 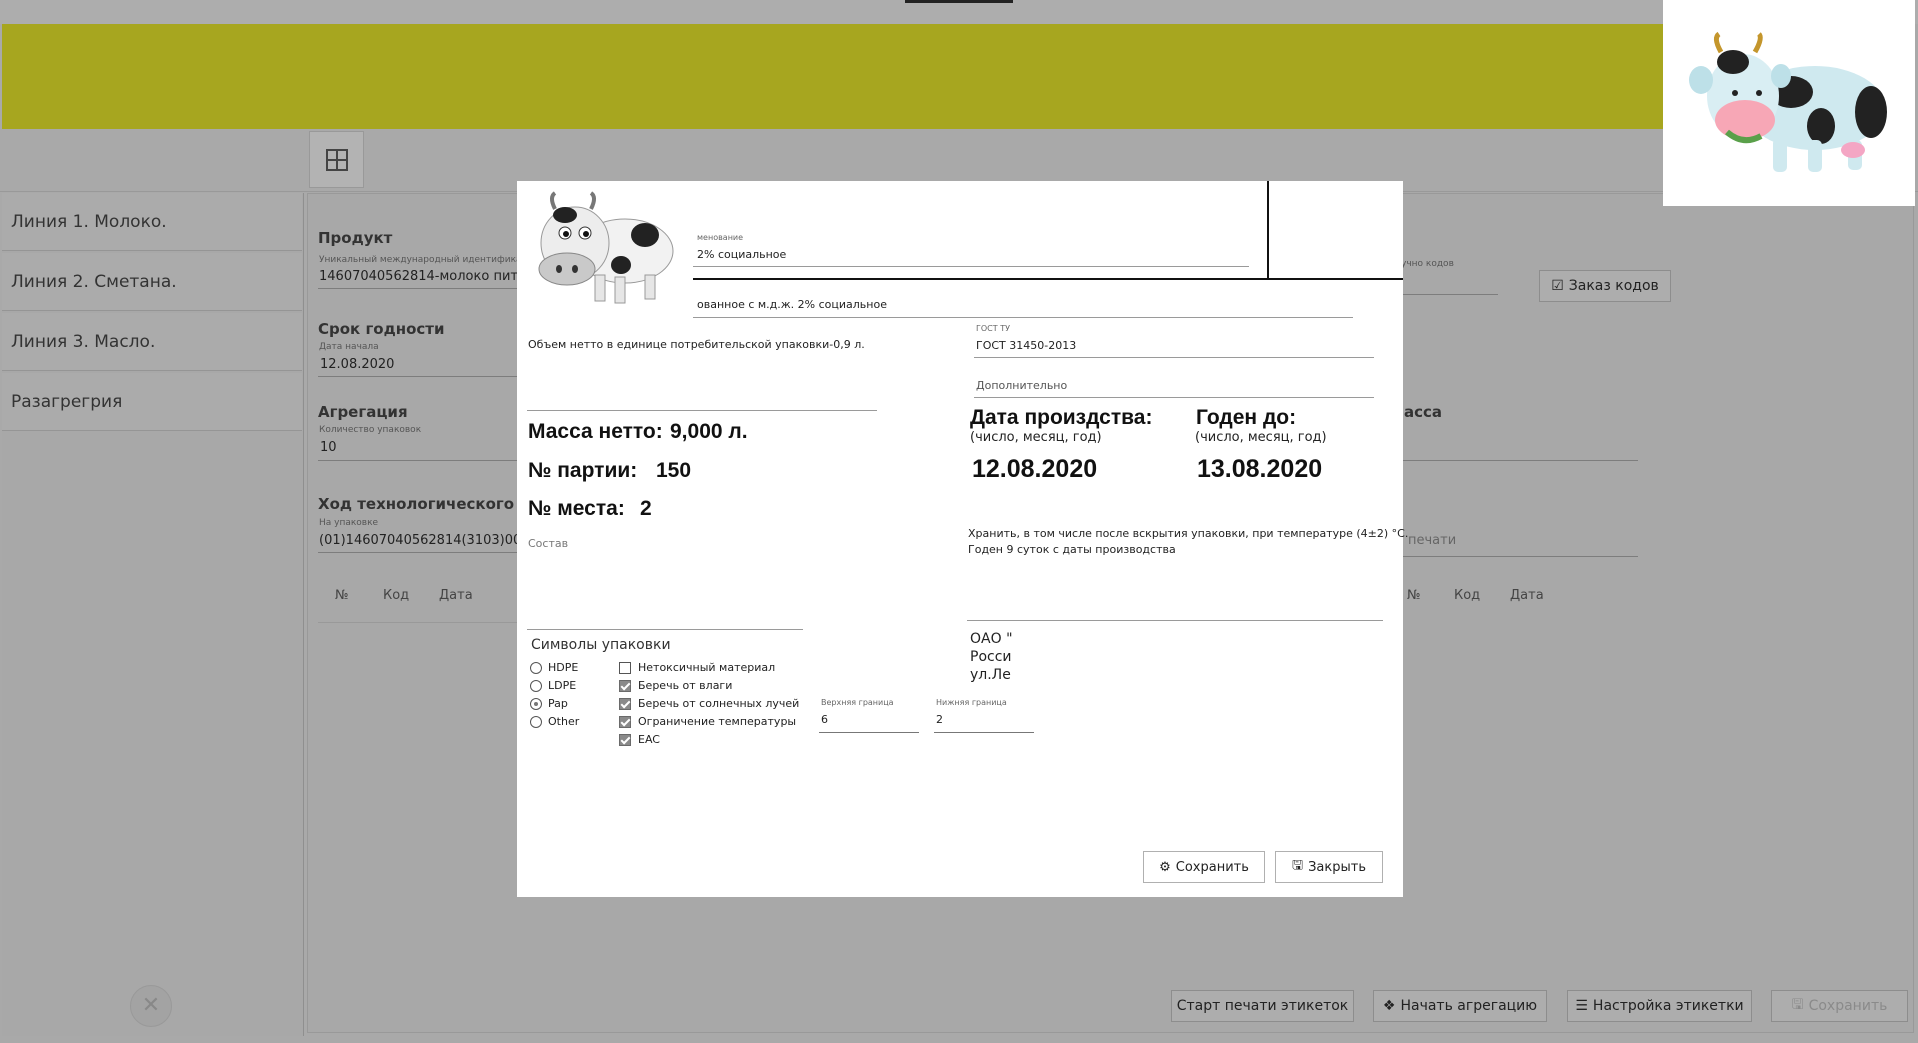 I want to click on dropbox-icon: ❖, so click(x=1389, y=1006).